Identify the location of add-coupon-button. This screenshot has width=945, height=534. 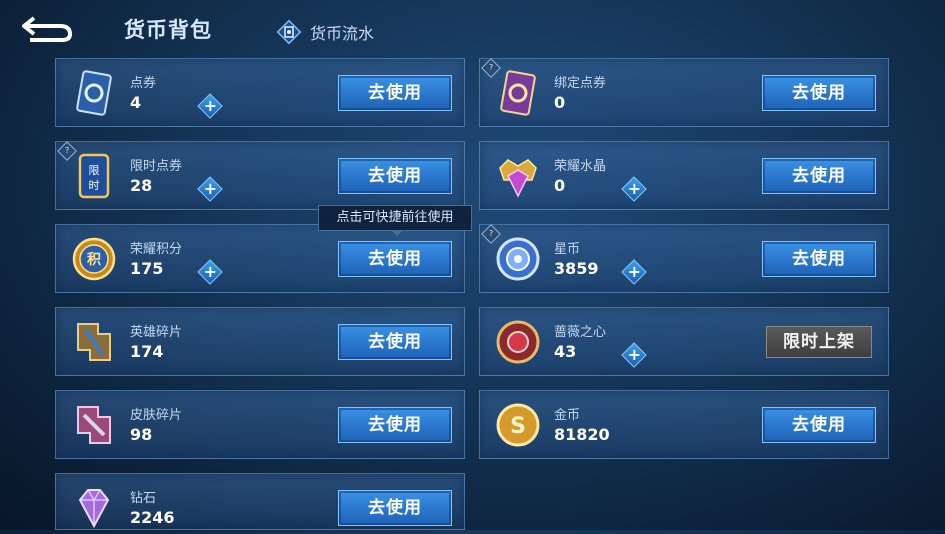
(210, 106).